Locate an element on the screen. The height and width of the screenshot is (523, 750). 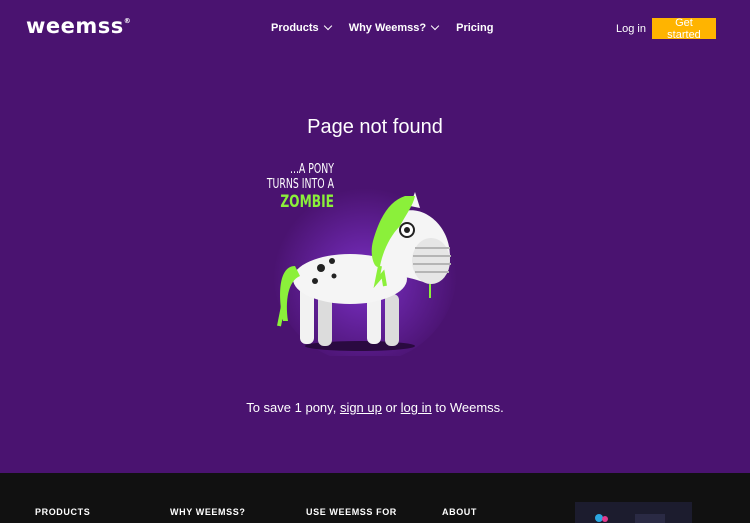
registered-mark: ® is located at coordinates (127, 21).